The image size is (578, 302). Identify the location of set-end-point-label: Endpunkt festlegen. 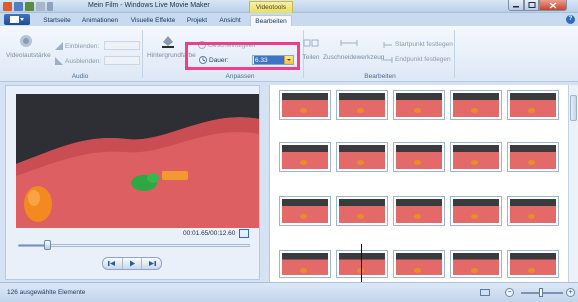
(423, 59).